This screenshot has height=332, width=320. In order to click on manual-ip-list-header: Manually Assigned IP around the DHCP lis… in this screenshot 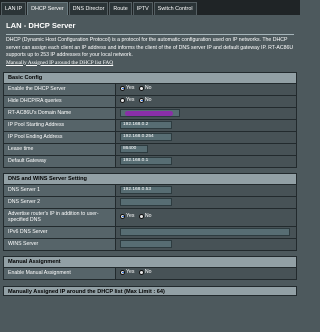, I will do `click(150, 290)`.